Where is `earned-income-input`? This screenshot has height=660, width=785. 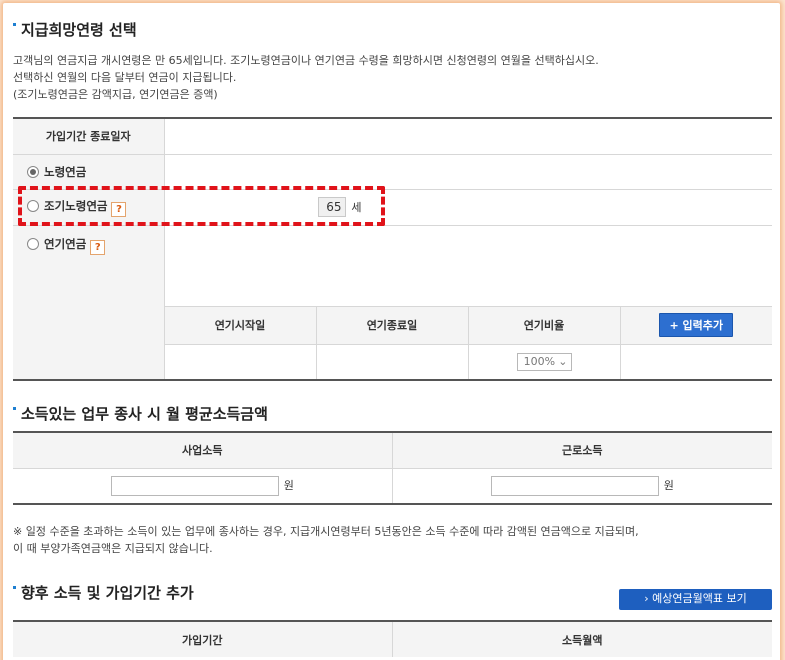
earned-income-input is located at coordinates (574, 485).